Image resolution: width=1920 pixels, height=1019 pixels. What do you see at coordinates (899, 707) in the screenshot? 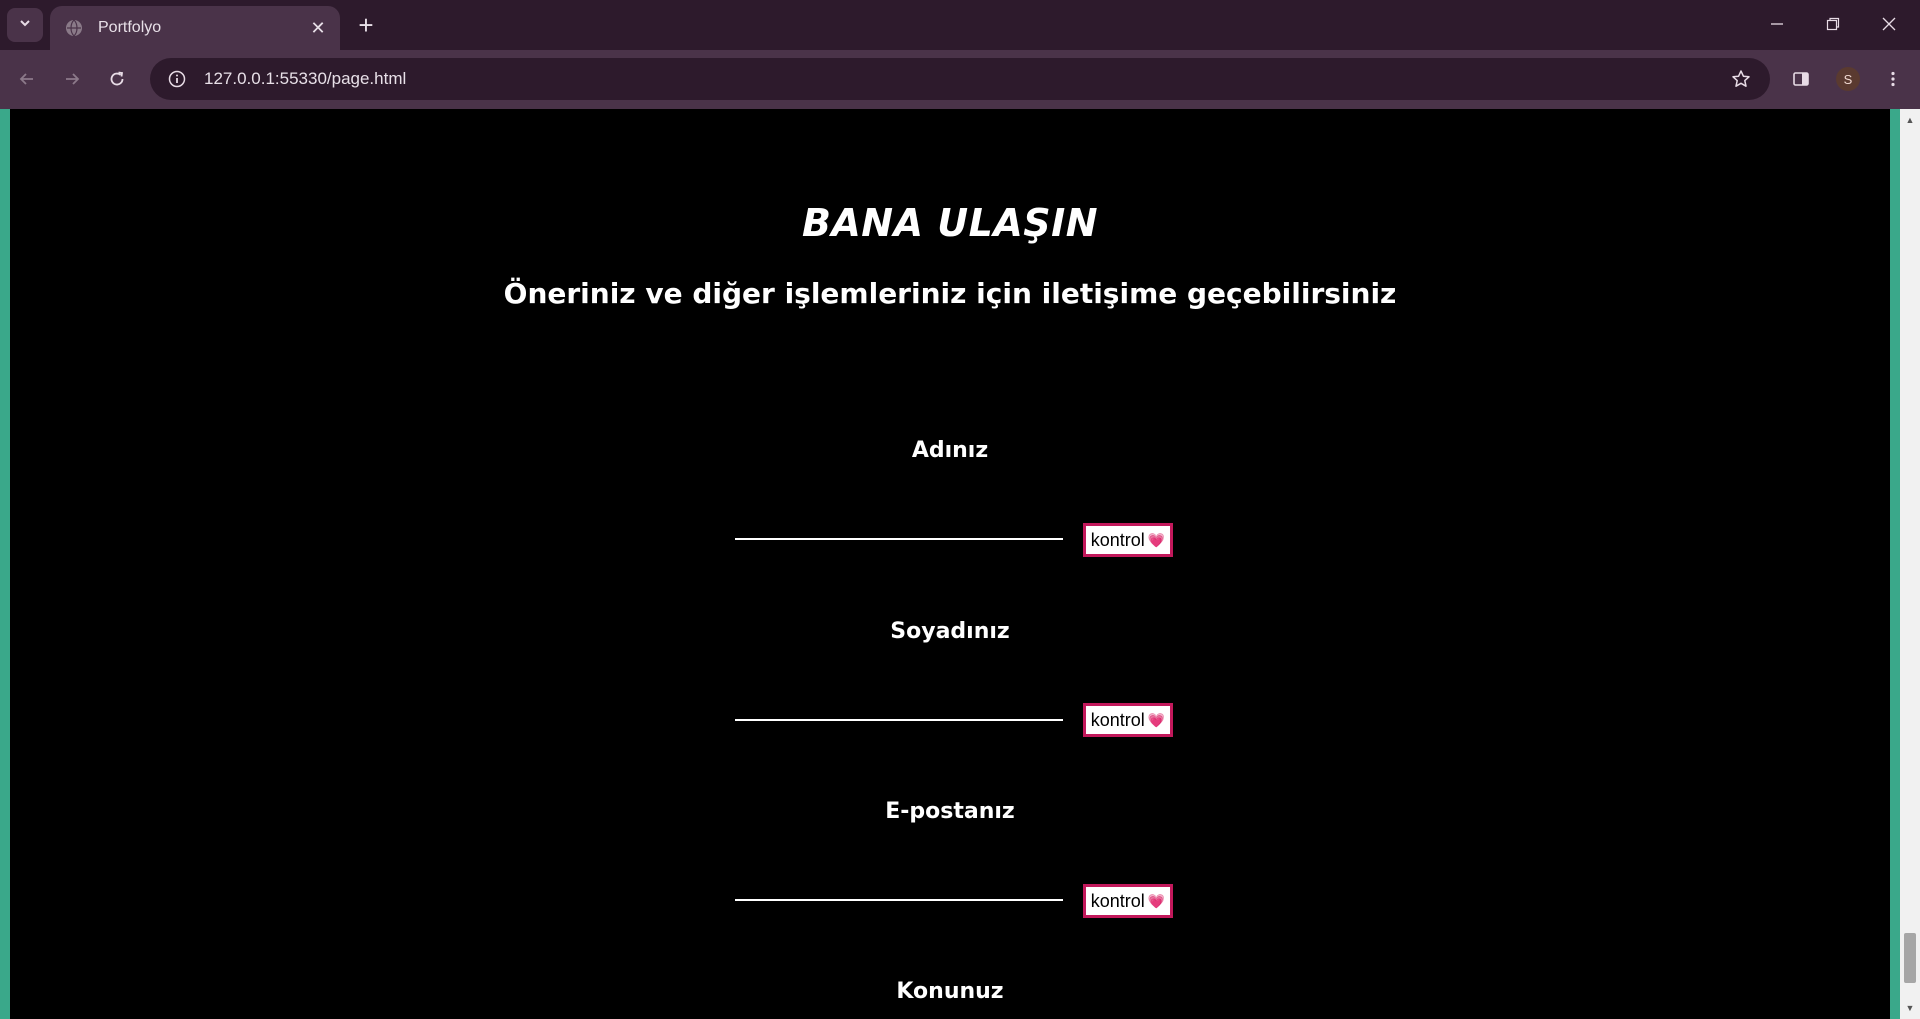
I see `last-name-input` at bounding box center [899, 707].